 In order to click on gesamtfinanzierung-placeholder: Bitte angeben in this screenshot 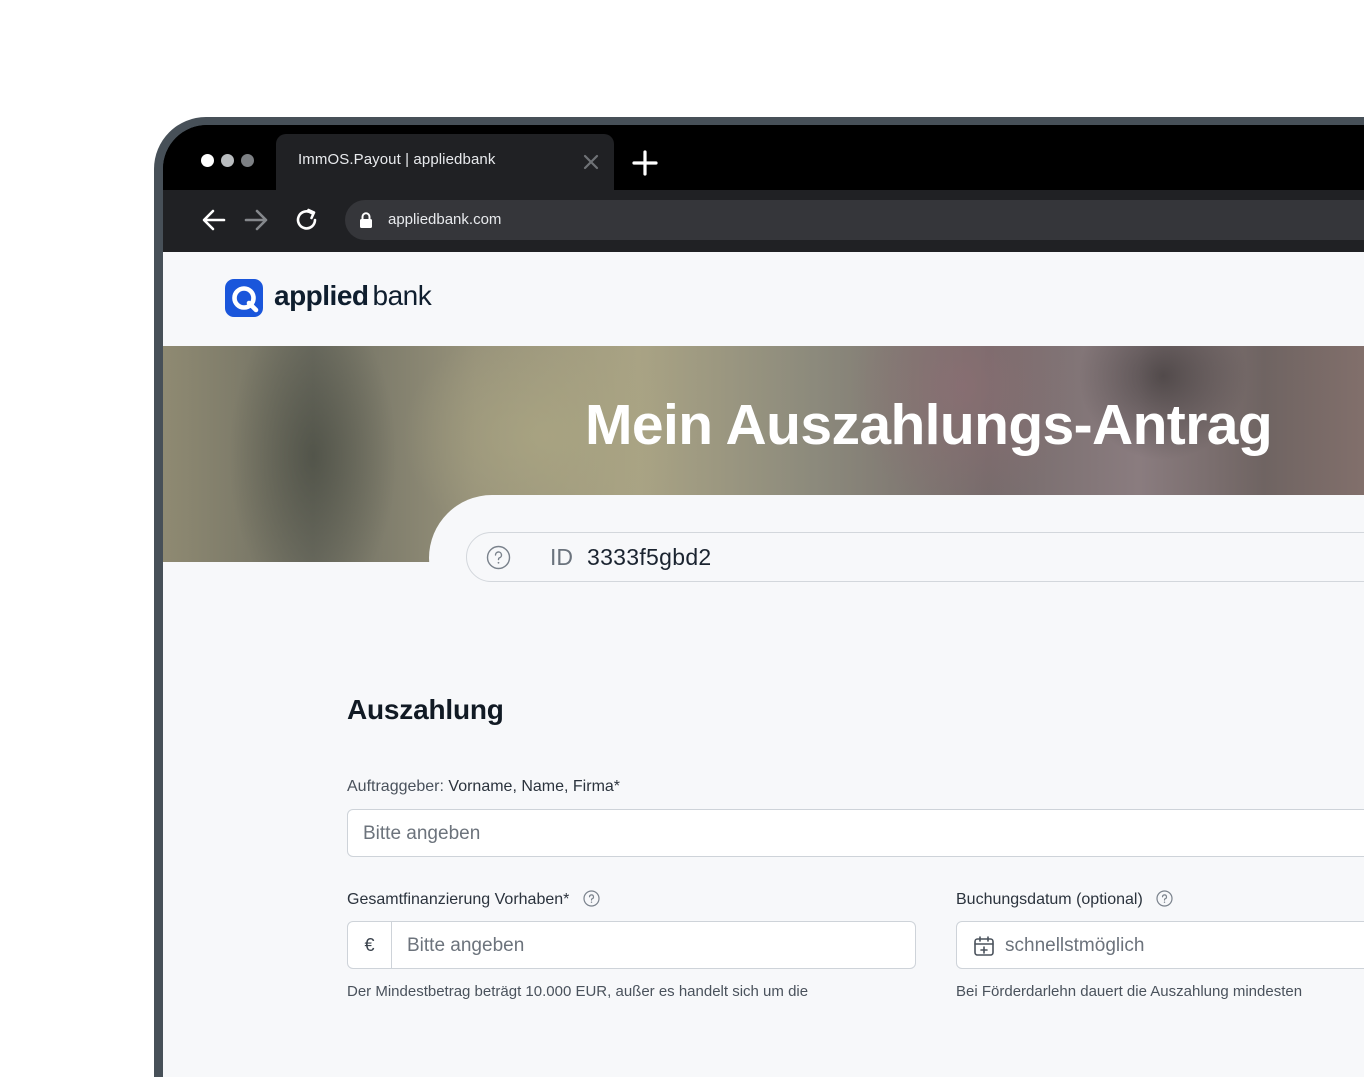, I will do `click(466, 945)`.